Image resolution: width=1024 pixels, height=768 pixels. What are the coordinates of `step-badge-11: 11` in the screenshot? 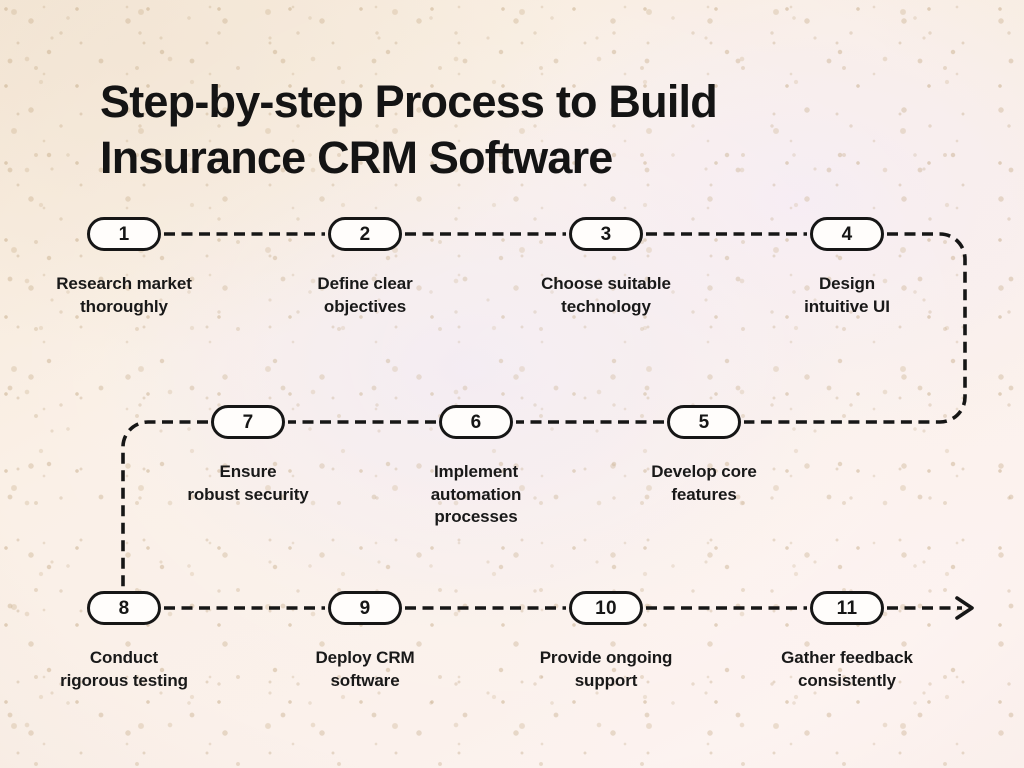 It's located at (847, 608).